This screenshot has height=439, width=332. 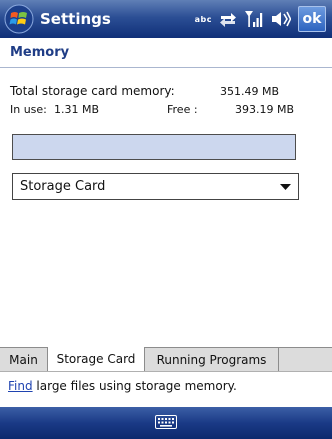 I want to click on free-label: Free :, so click(x=182, y=109).